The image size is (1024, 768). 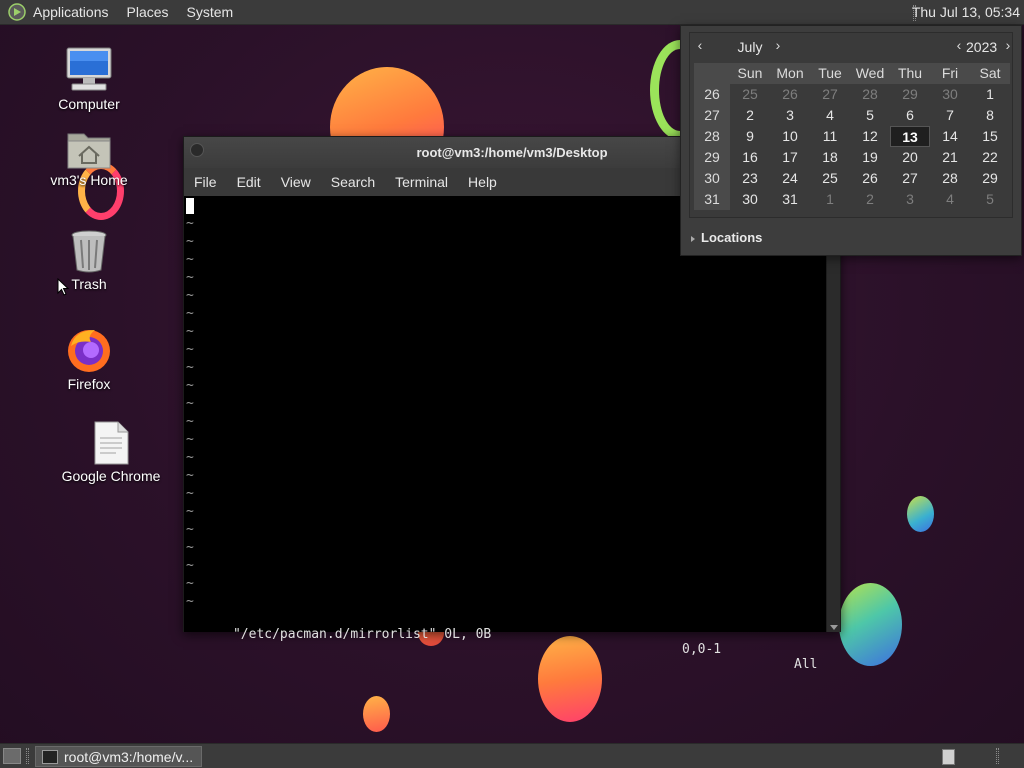 I want to click on computer-icon, so click(x=89, y=69).